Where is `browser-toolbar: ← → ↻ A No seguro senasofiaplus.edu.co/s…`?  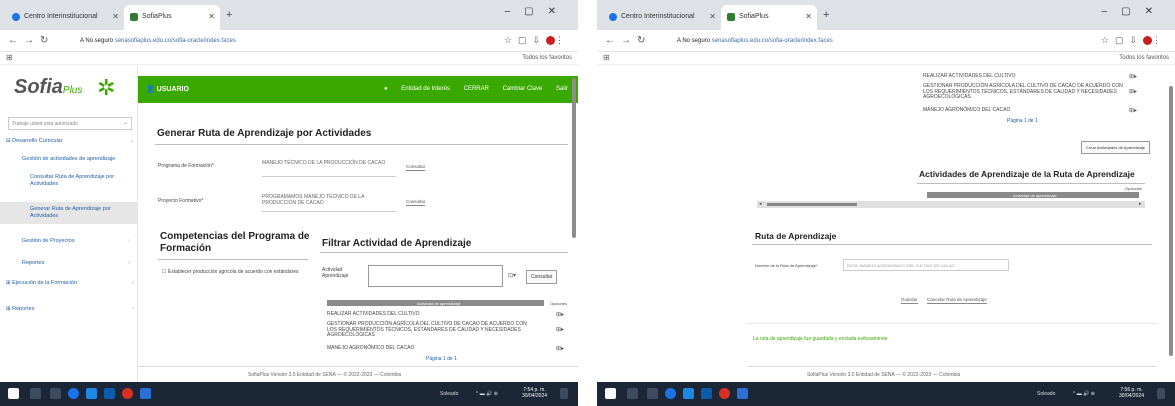 browser-toolbar: ← → ↻ A No seguro senasofiaplus.edu.co/s… is located at coordinates (289, 41).